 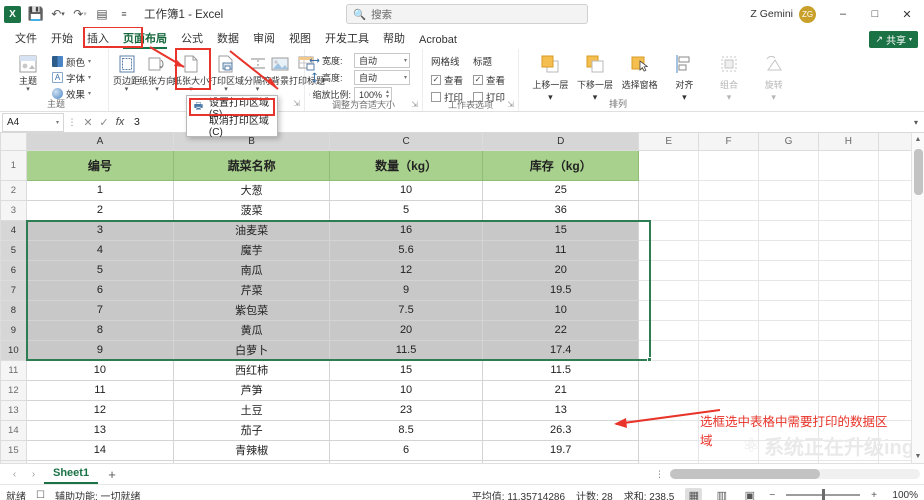 I want to click on cell-H7, so click(x=848, y=290).